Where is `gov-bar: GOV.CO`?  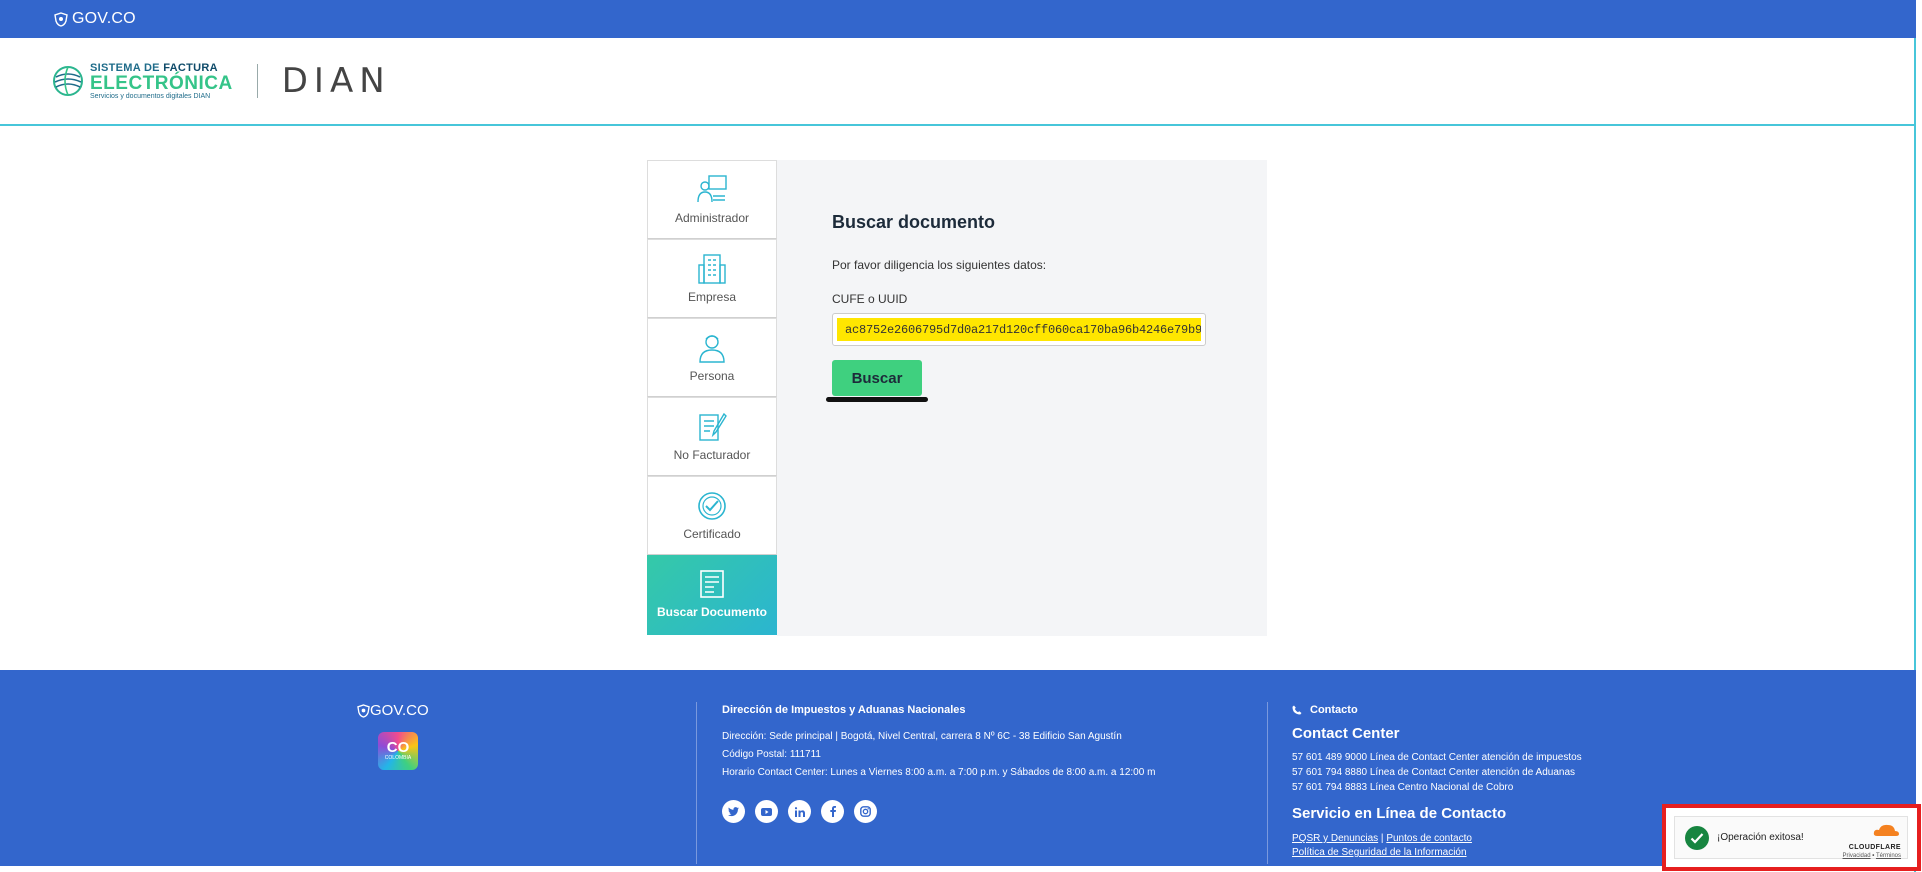
gov-bar: GOV.CO is located at coordinates (958, 19).